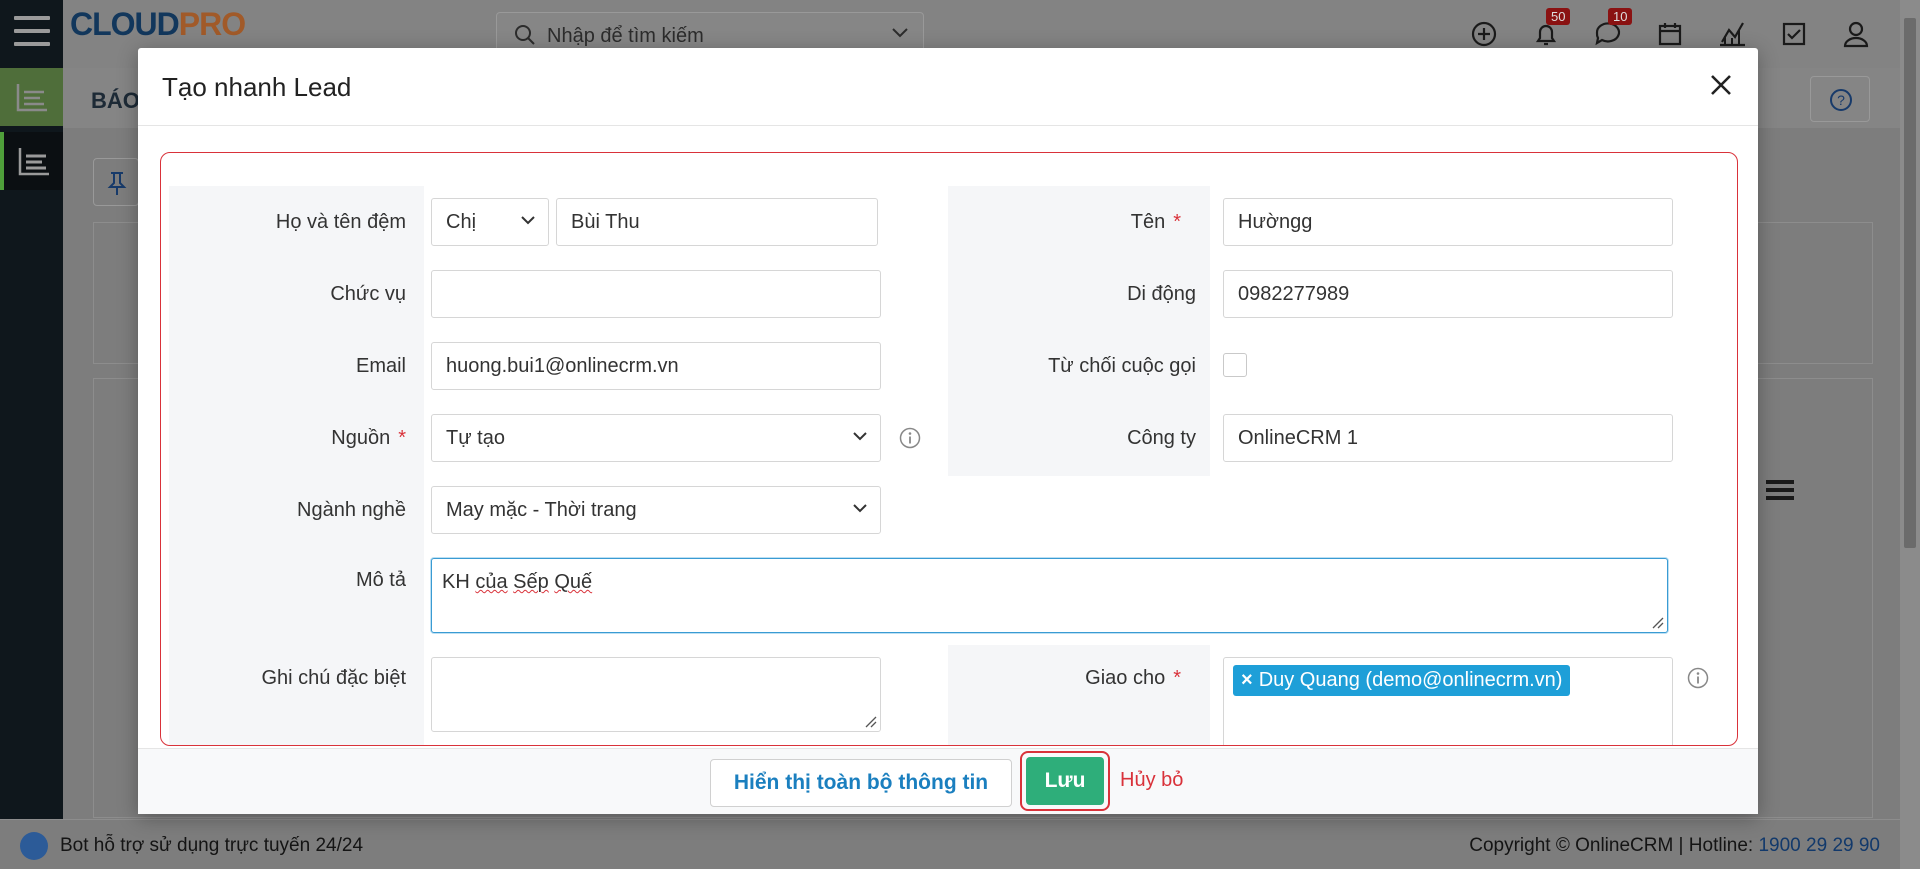 The width and height of the screenshot is (1920, 869). Describe the element at coordinates (368, 438) in the screenshot. I see `source-label: Nguồn *` at that location.